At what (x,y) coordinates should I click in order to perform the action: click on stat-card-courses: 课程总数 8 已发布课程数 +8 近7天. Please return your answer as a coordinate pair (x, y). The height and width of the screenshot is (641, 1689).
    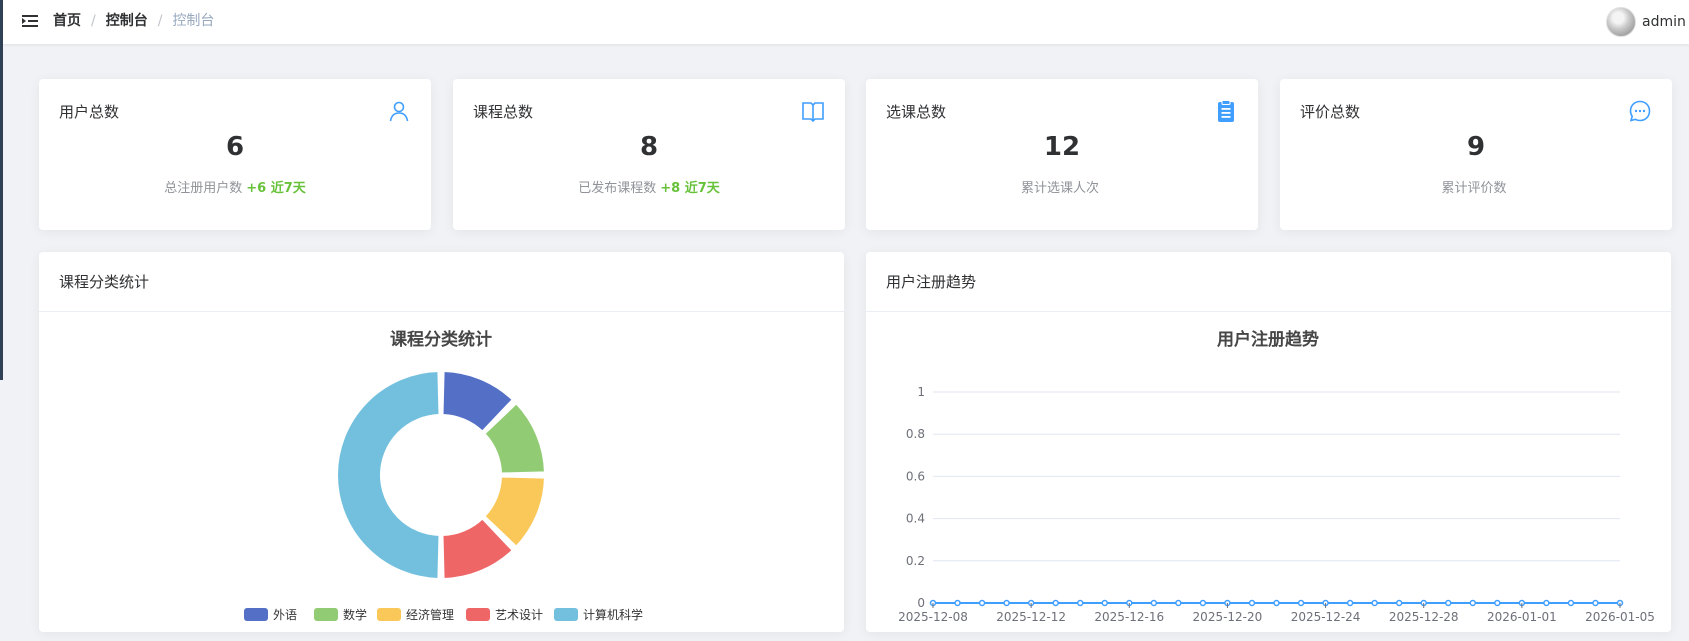
    Looking at the image, I should click on (649, 154).